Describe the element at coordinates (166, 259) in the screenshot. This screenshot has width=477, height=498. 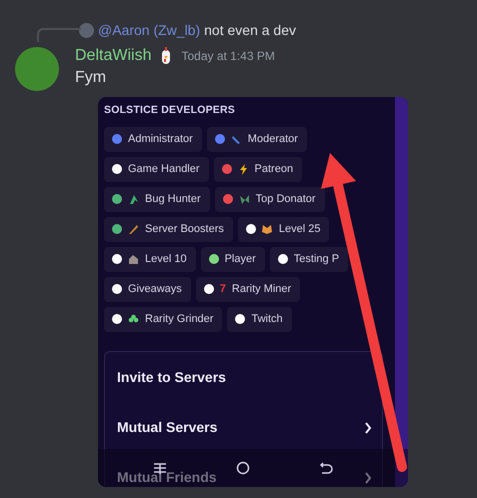
I see `role-name: Level 10` at that location.